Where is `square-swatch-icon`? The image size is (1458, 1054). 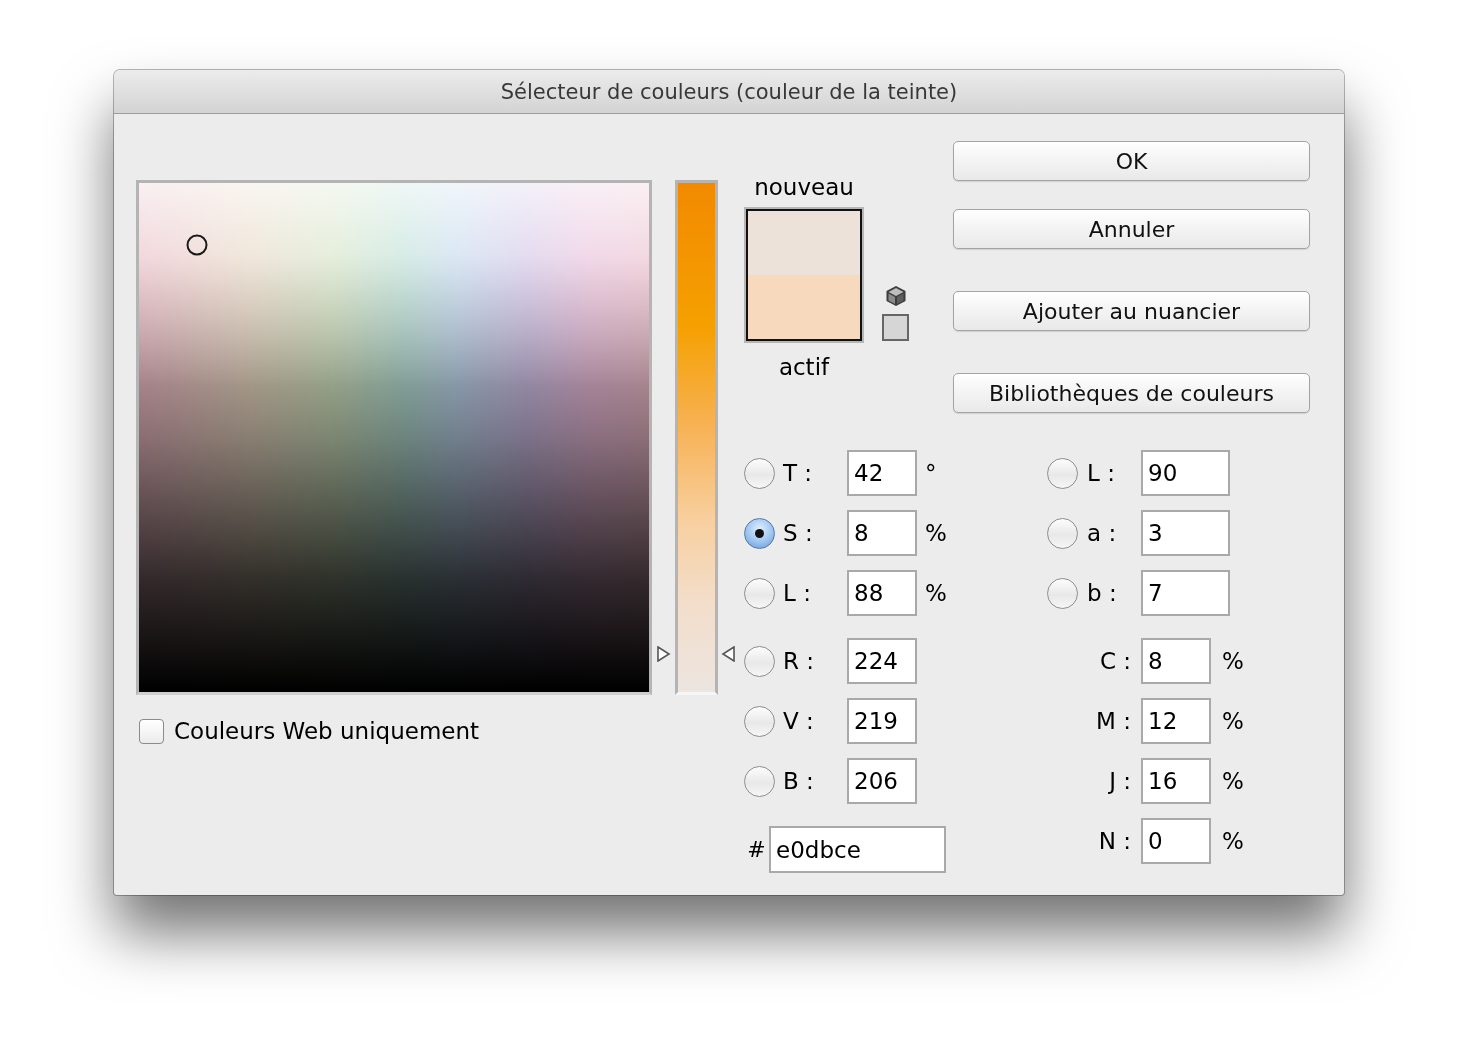
square-swatch-icon is located at coordinates (895, 327).